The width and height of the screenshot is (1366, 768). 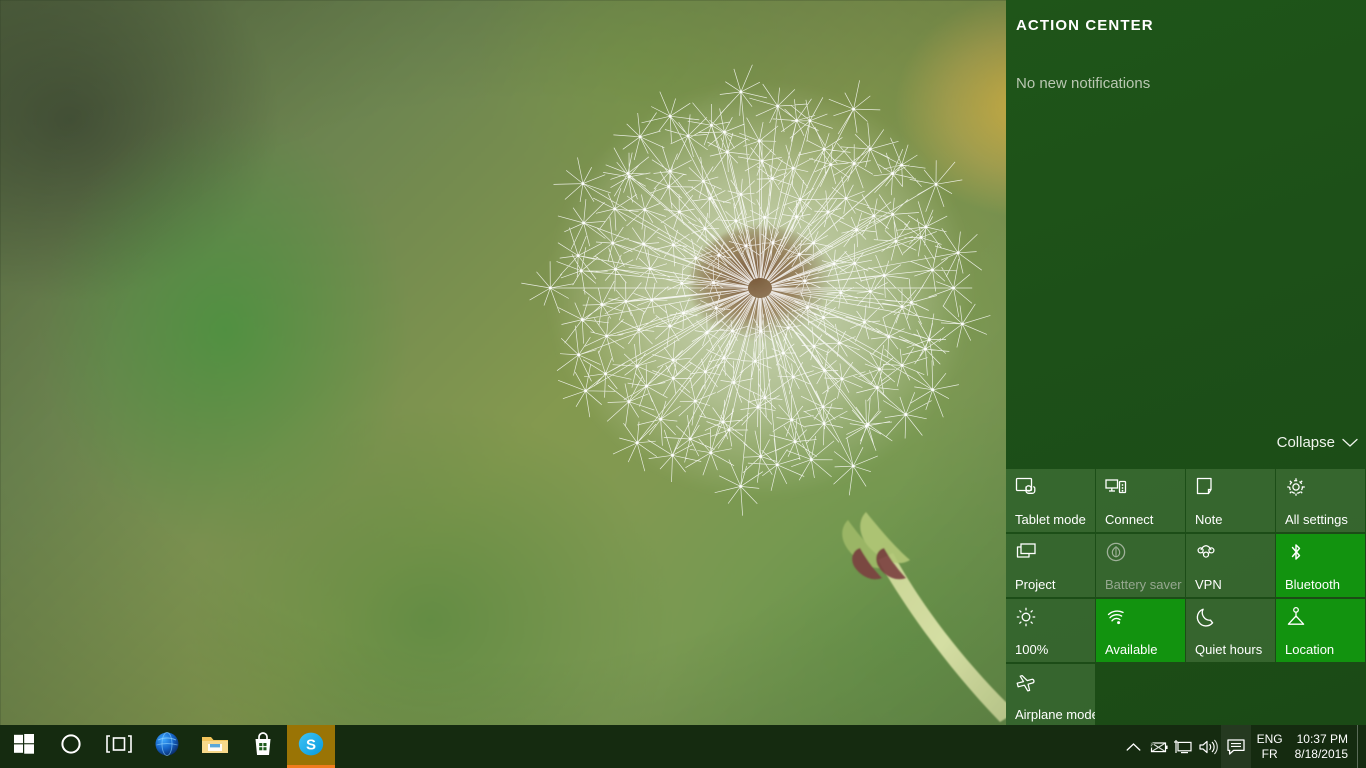 What do you see at coordinates (1230, 630) in the screenshot?
I see `quick-action-tile: Quiet hours` at bounding box center [1230, 630].